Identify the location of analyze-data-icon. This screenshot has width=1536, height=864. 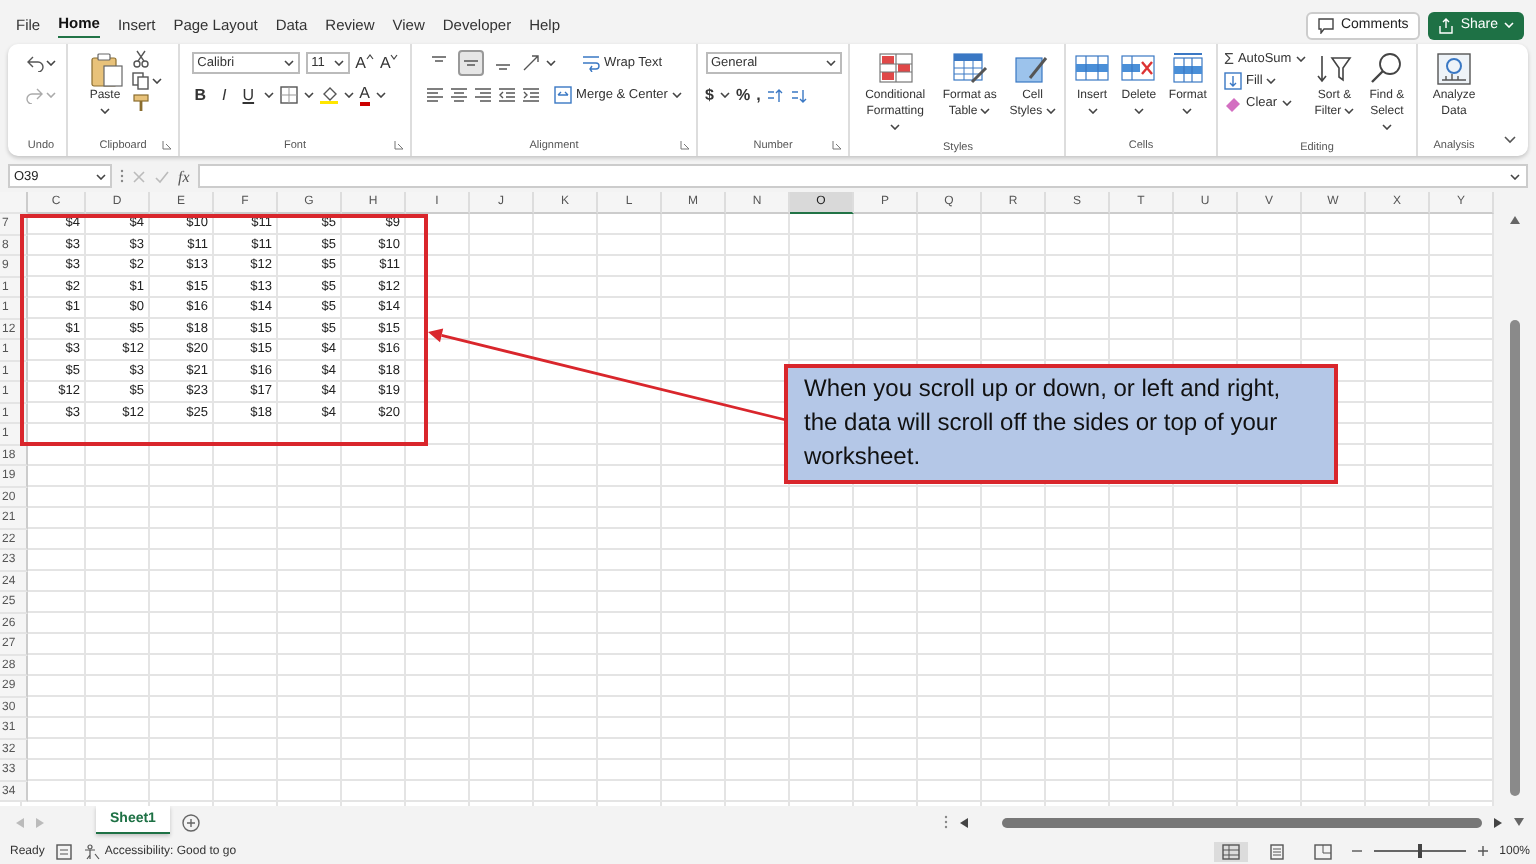
(1454, 70).